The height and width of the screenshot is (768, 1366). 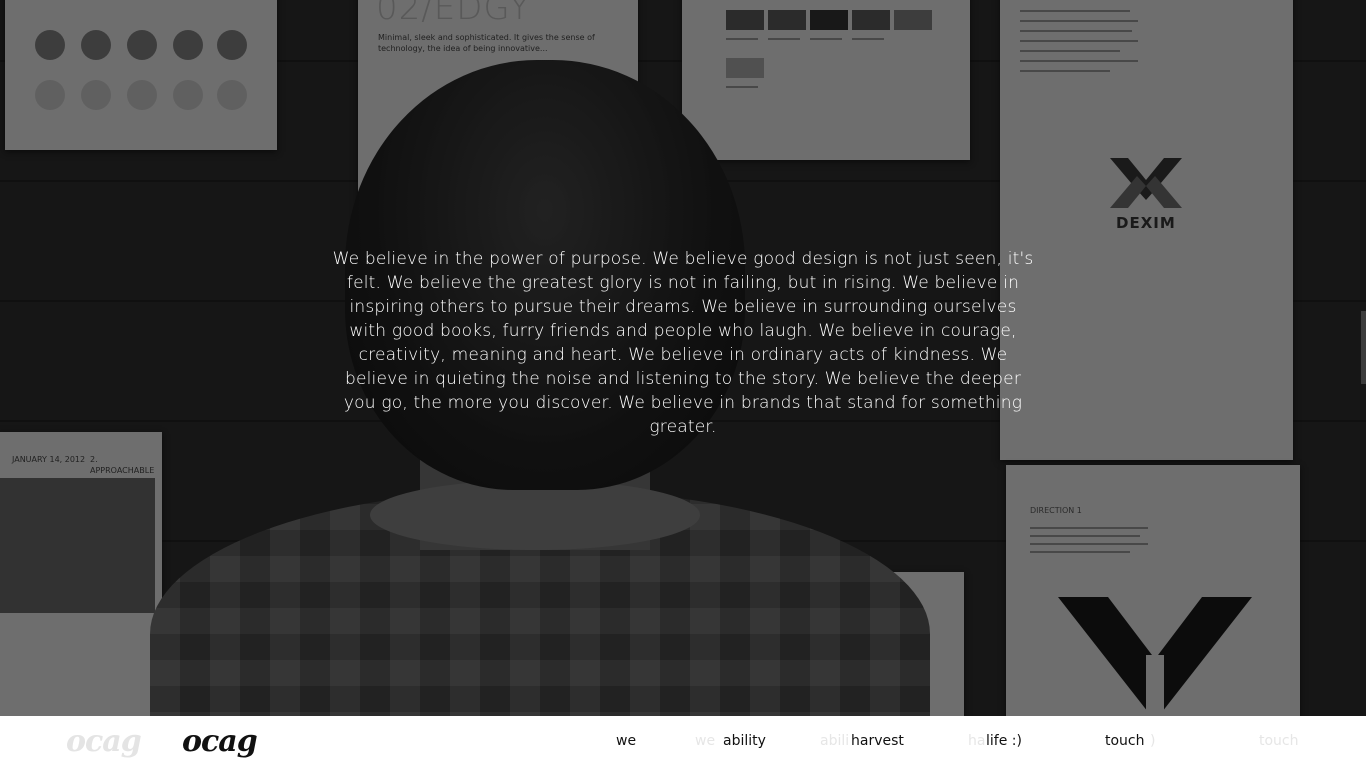 I want to click on nav-link-touch: touch, so click(x=1125, y=741).